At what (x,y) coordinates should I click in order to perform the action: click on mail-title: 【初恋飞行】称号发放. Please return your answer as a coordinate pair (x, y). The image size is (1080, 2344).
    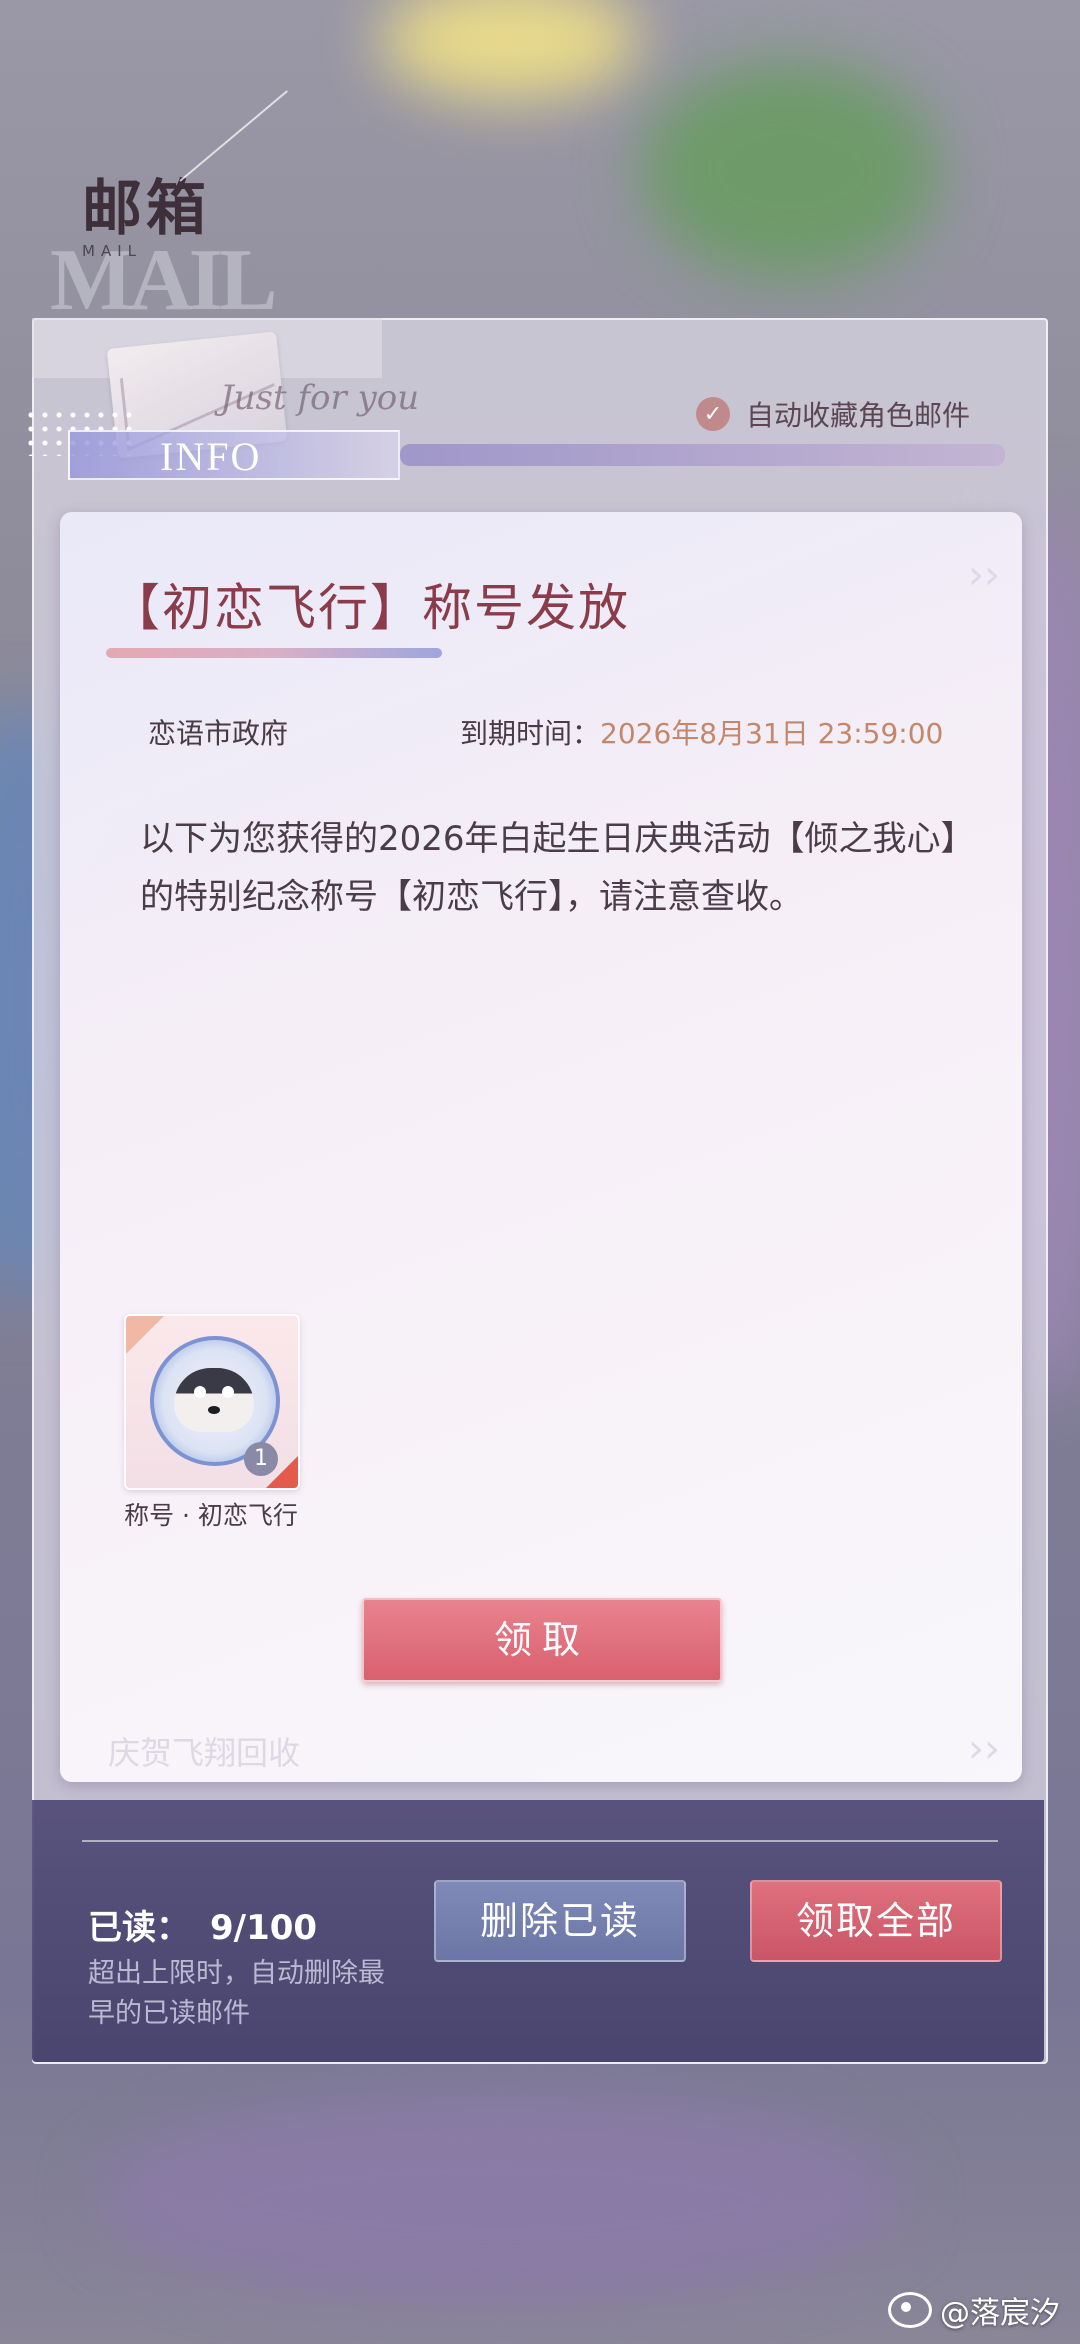
    Looking at the image, I should click on (370, 608).